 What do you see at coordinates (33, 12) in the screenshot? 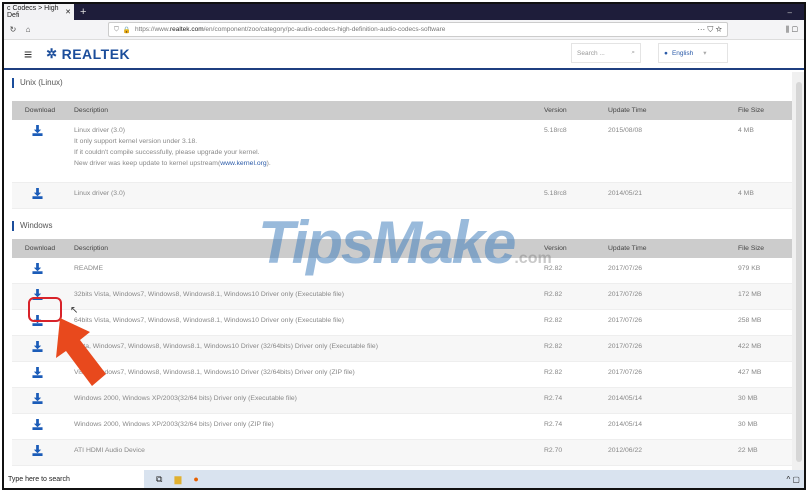
I see `tab-title: c Codecs > High Defi` at bounding box center [33, 12].